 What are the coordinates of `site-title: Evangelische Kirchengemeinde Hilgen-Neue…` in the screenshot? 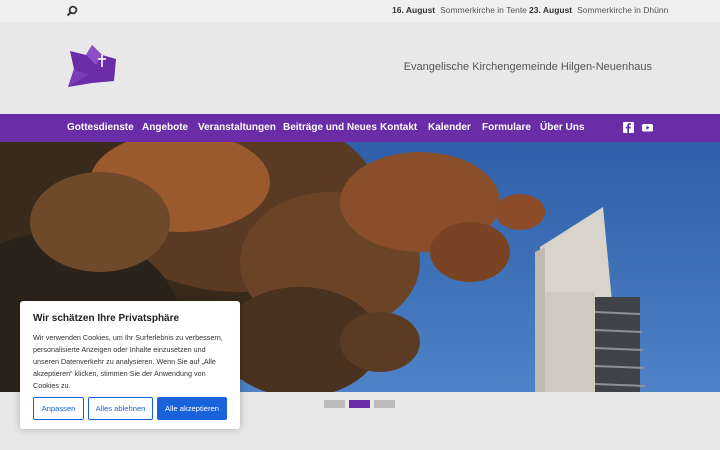 It's located at (527, 67).